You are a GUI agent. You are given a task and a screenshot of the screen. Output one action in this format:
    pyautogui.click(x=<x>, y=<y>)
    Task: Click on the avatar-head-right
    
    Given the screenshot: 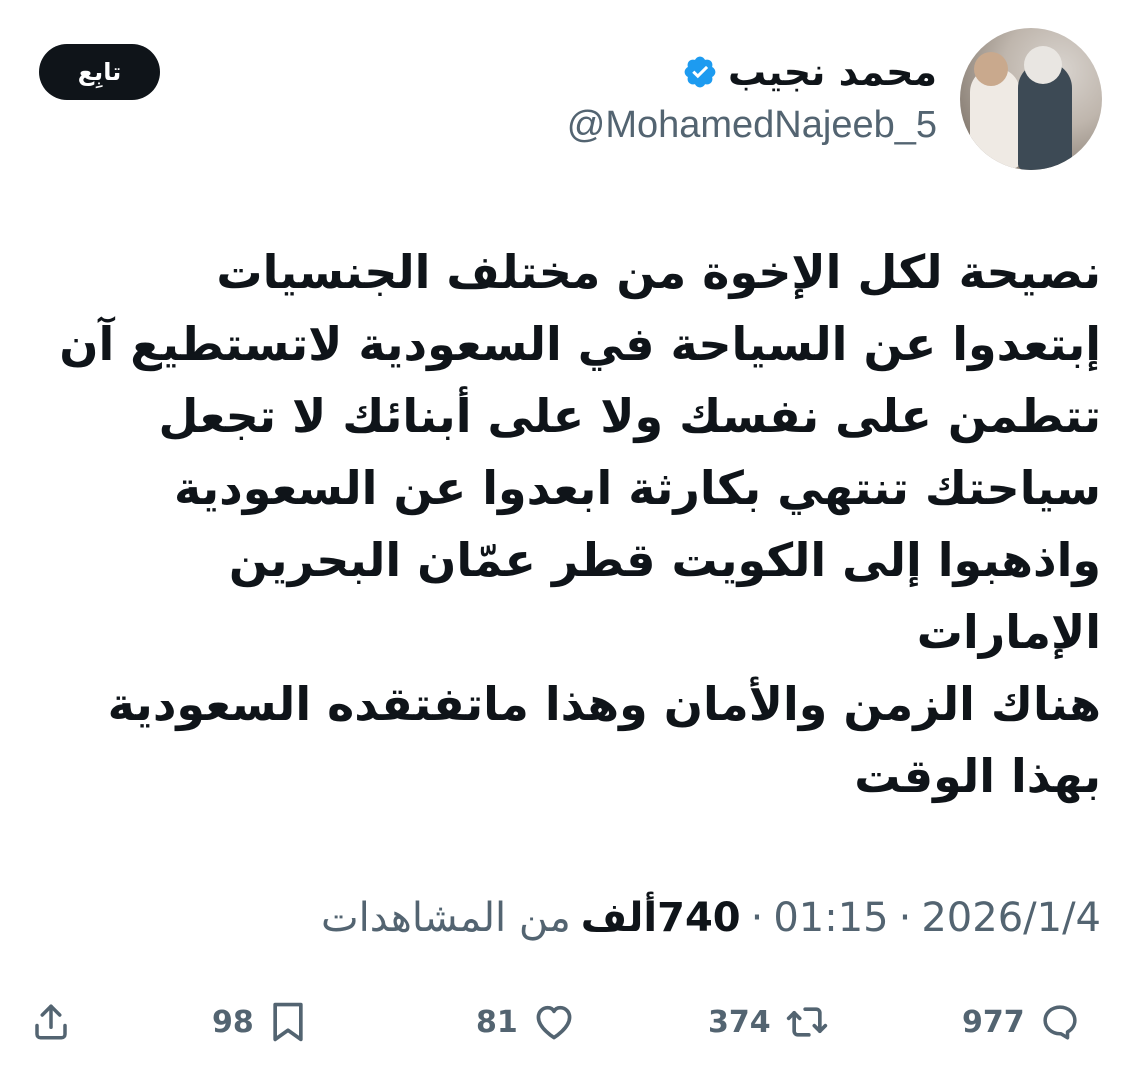 What is the action you would take?
    pyautogui.click(x=1043, y=65)
    